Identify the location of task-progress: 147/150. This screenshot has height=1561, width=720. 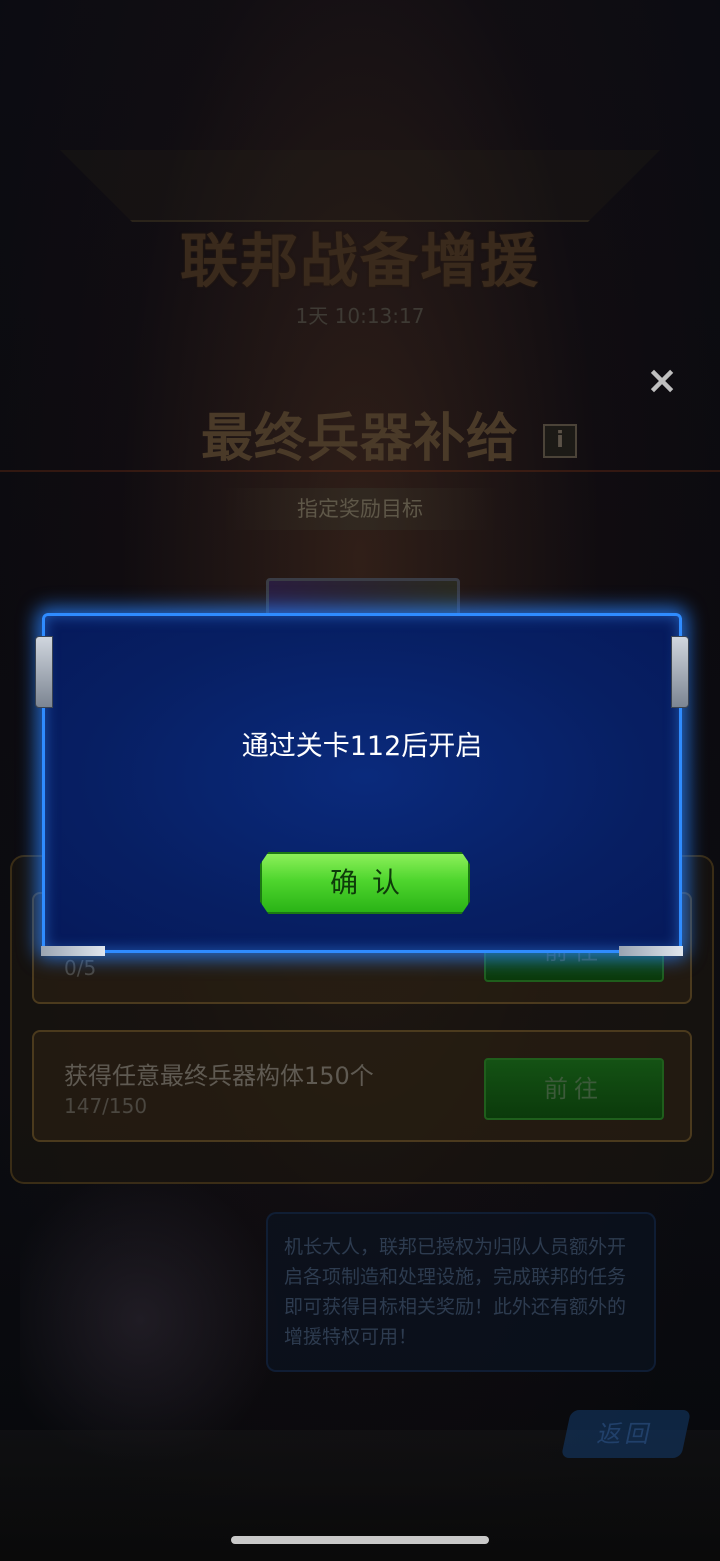
(106, 1106).